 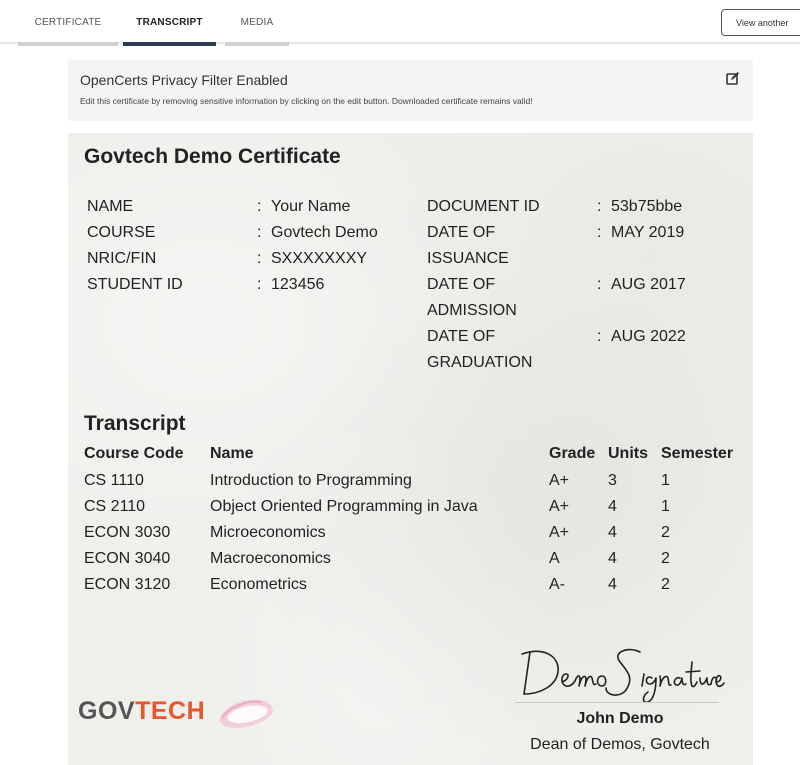 I want to click on field-graduation-value: AUG 2022, so click(x=648, y=336).